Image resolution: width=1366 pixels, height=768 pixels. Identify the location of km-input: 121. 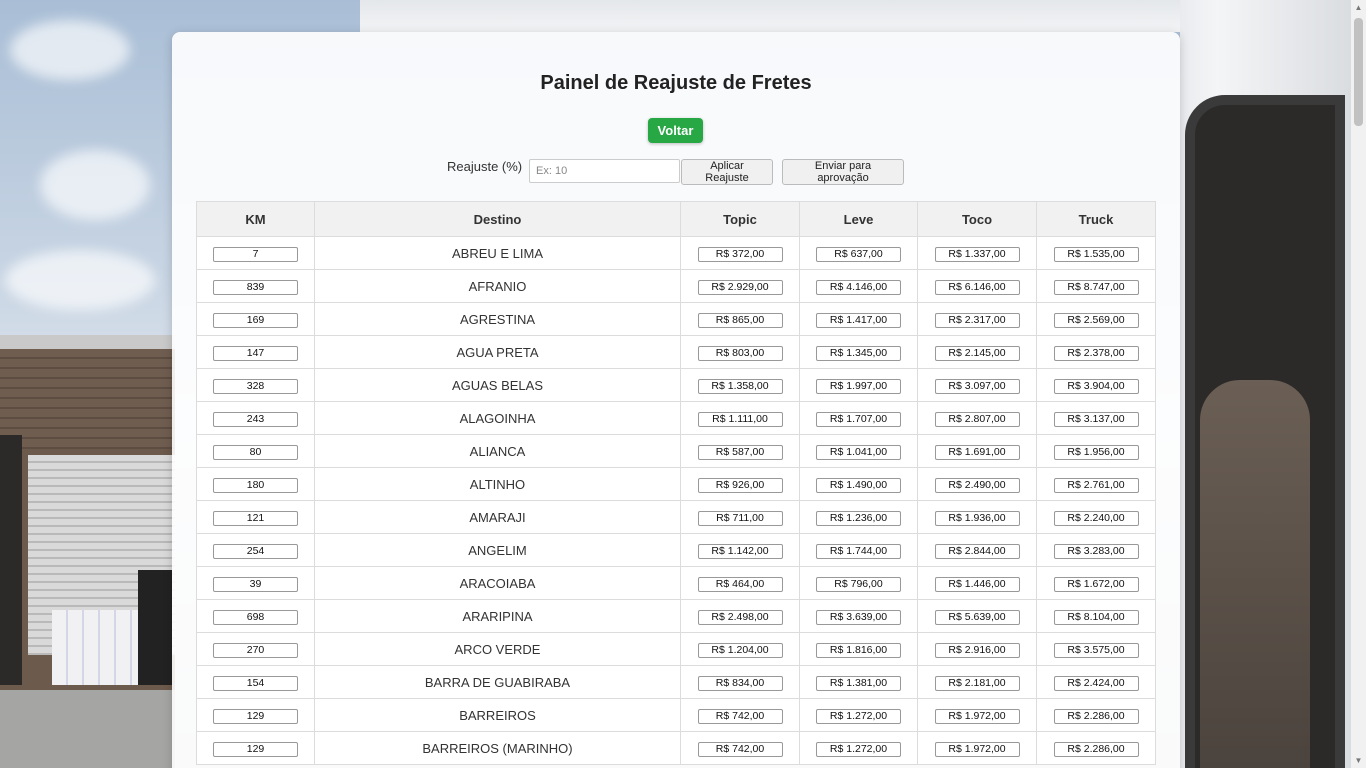
(255, 518).